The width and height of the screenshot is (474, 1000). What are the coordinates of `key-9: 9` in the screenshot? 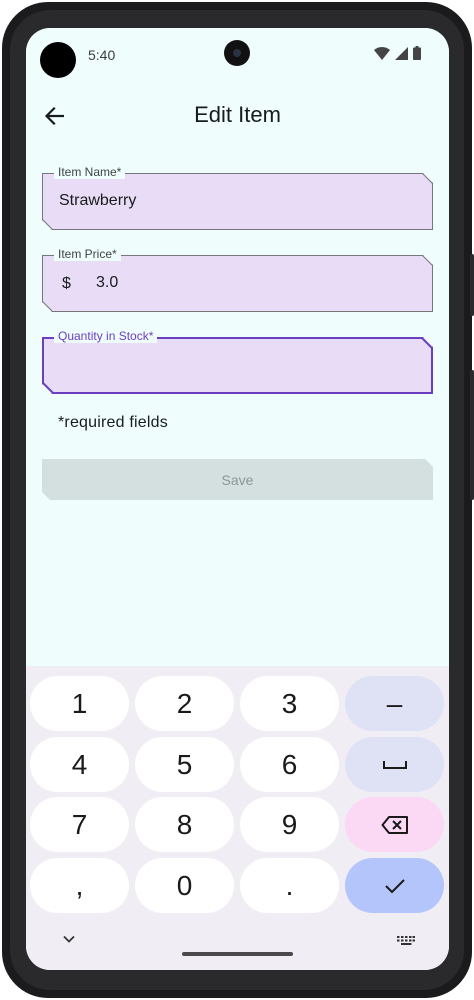 It's located at (289, 824).